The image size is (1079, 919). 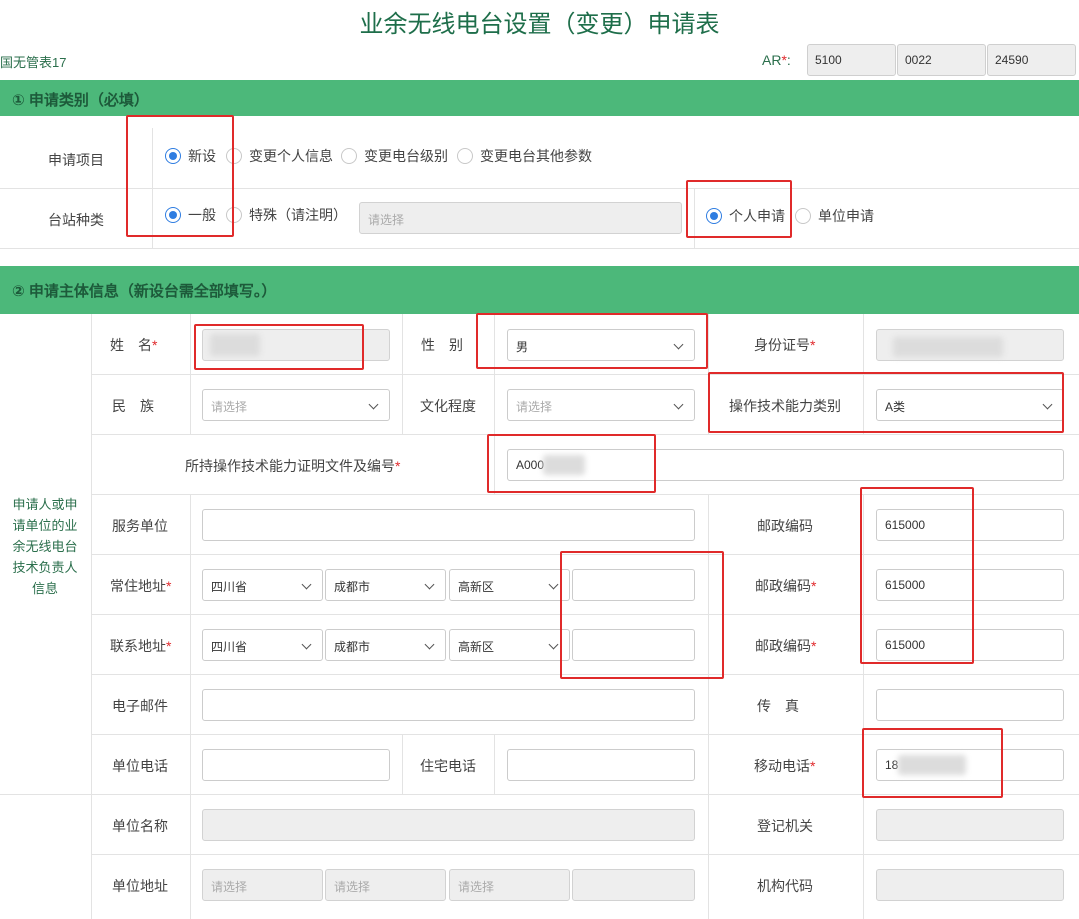 I want to click on education-select: 请选择, so click(x=601, y=405).